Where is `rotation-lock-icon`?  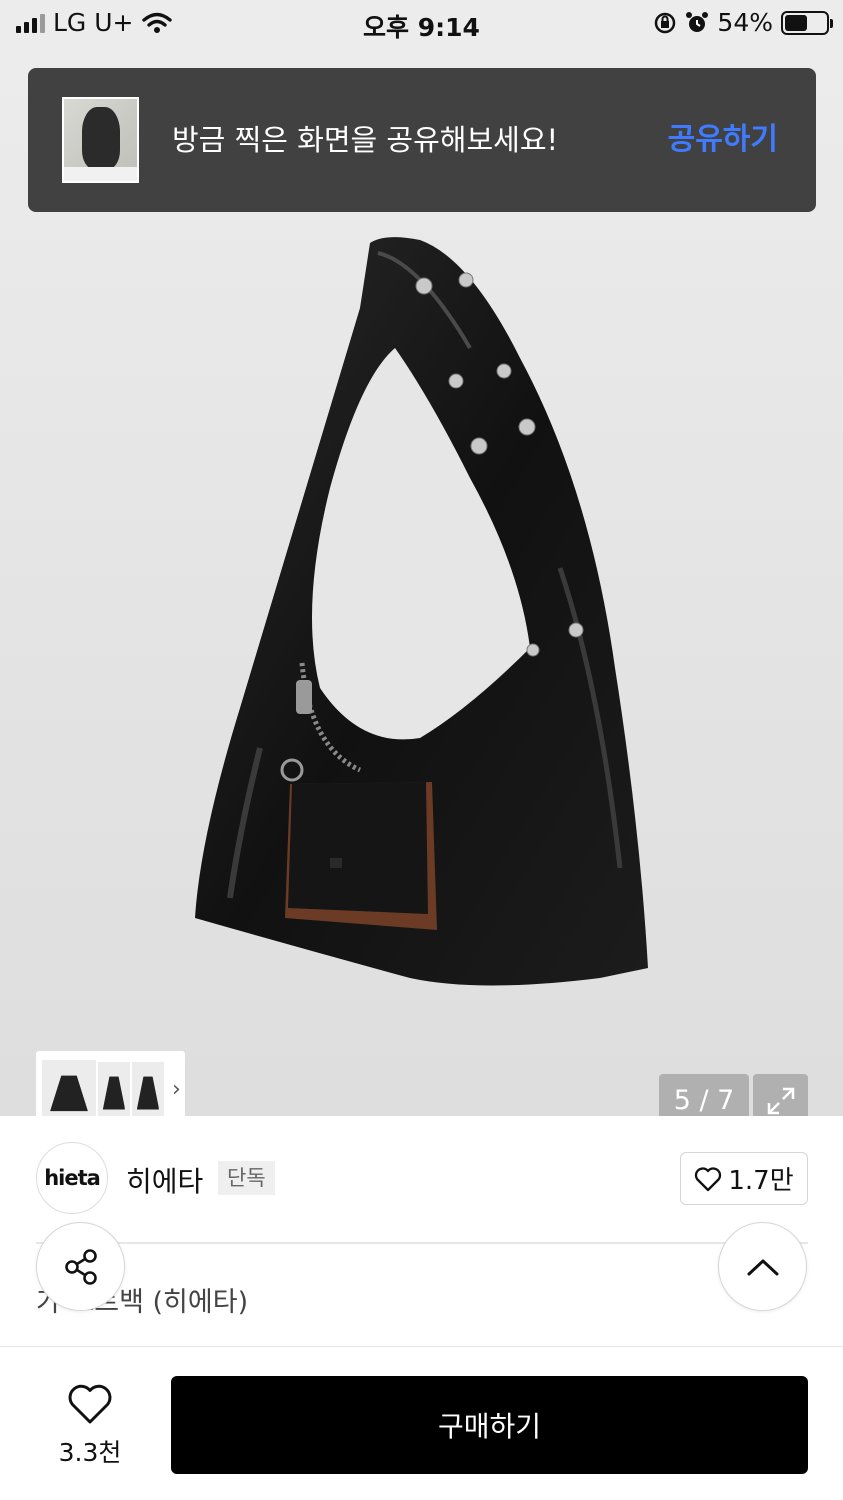
rotation-lock-icon is located at coordinates (665, 22).